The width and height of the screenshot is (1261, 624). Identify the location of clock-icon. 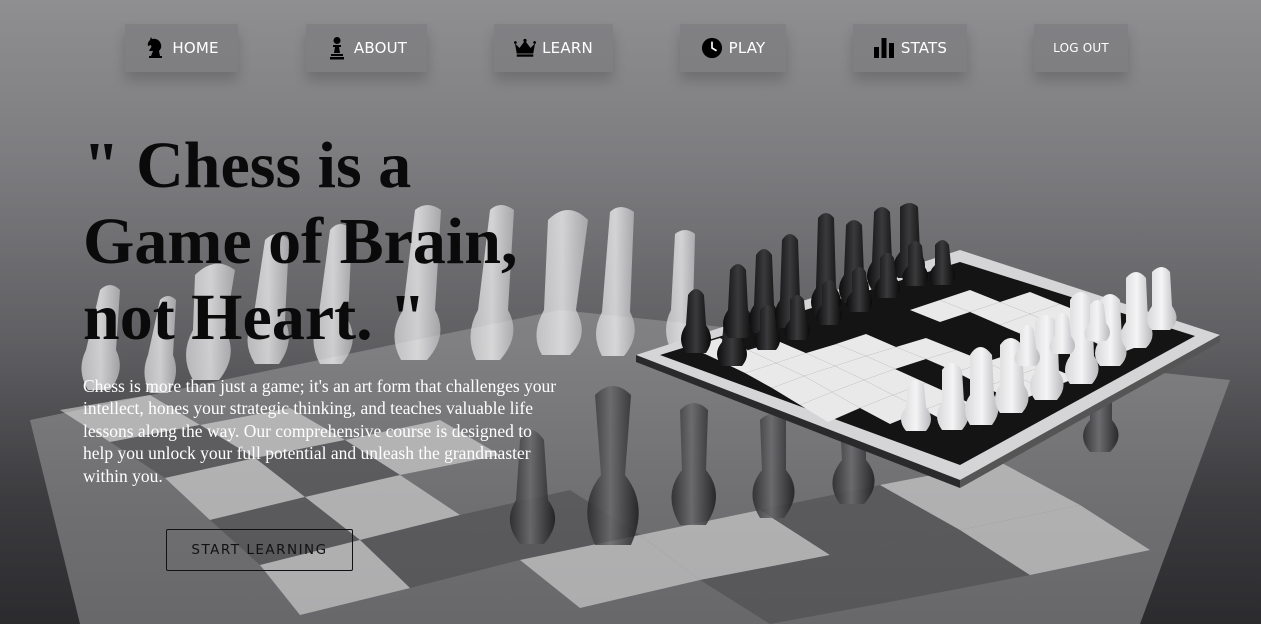
(712, 48).